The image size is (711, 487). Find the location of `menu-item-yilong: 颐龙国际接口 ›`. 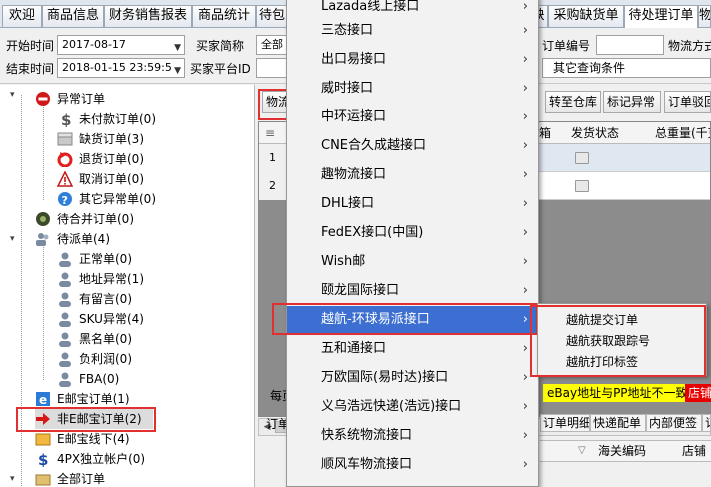

menu-item-yilong: 颐龙国际接口 › is located at coordinates (412, 291).